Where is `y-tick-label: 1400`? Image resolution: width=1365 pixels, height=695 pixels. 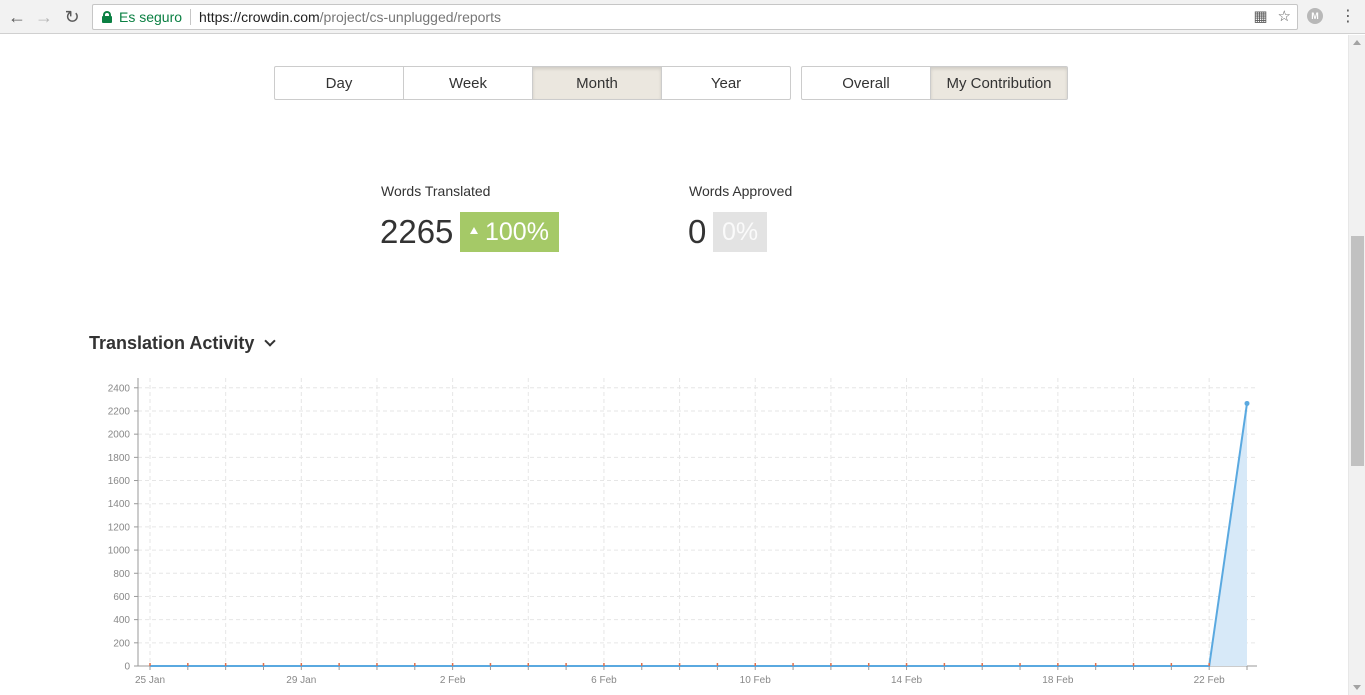
y-tick-label: 1400 is located at coordinates (119, 504).